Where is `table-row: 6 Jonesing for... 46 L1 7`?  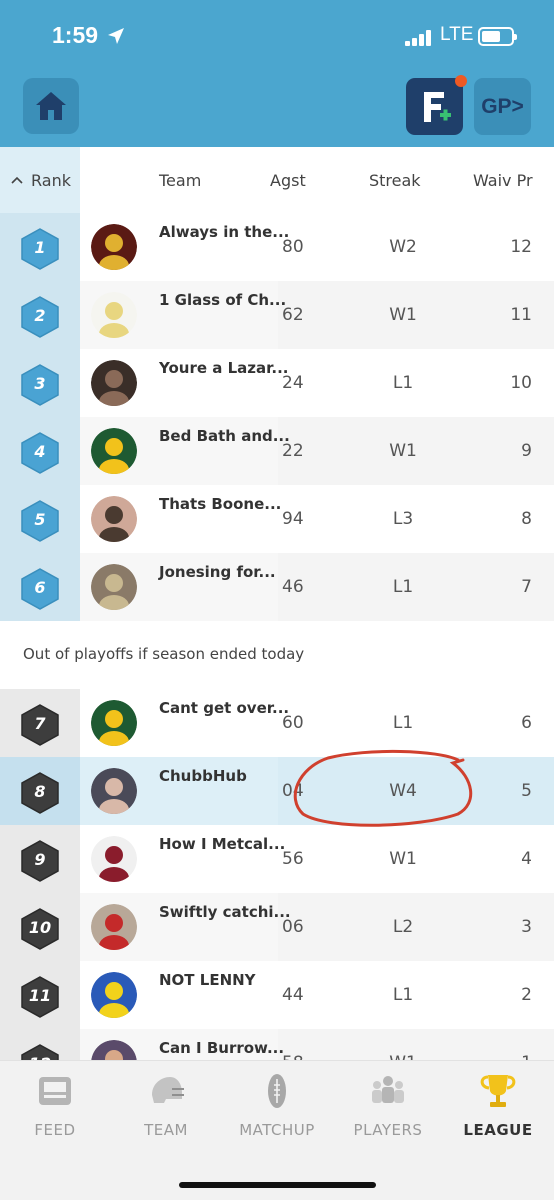
table-row: 6 Jonesing for... 46 L1 7 is located at coordinates (277, 587).